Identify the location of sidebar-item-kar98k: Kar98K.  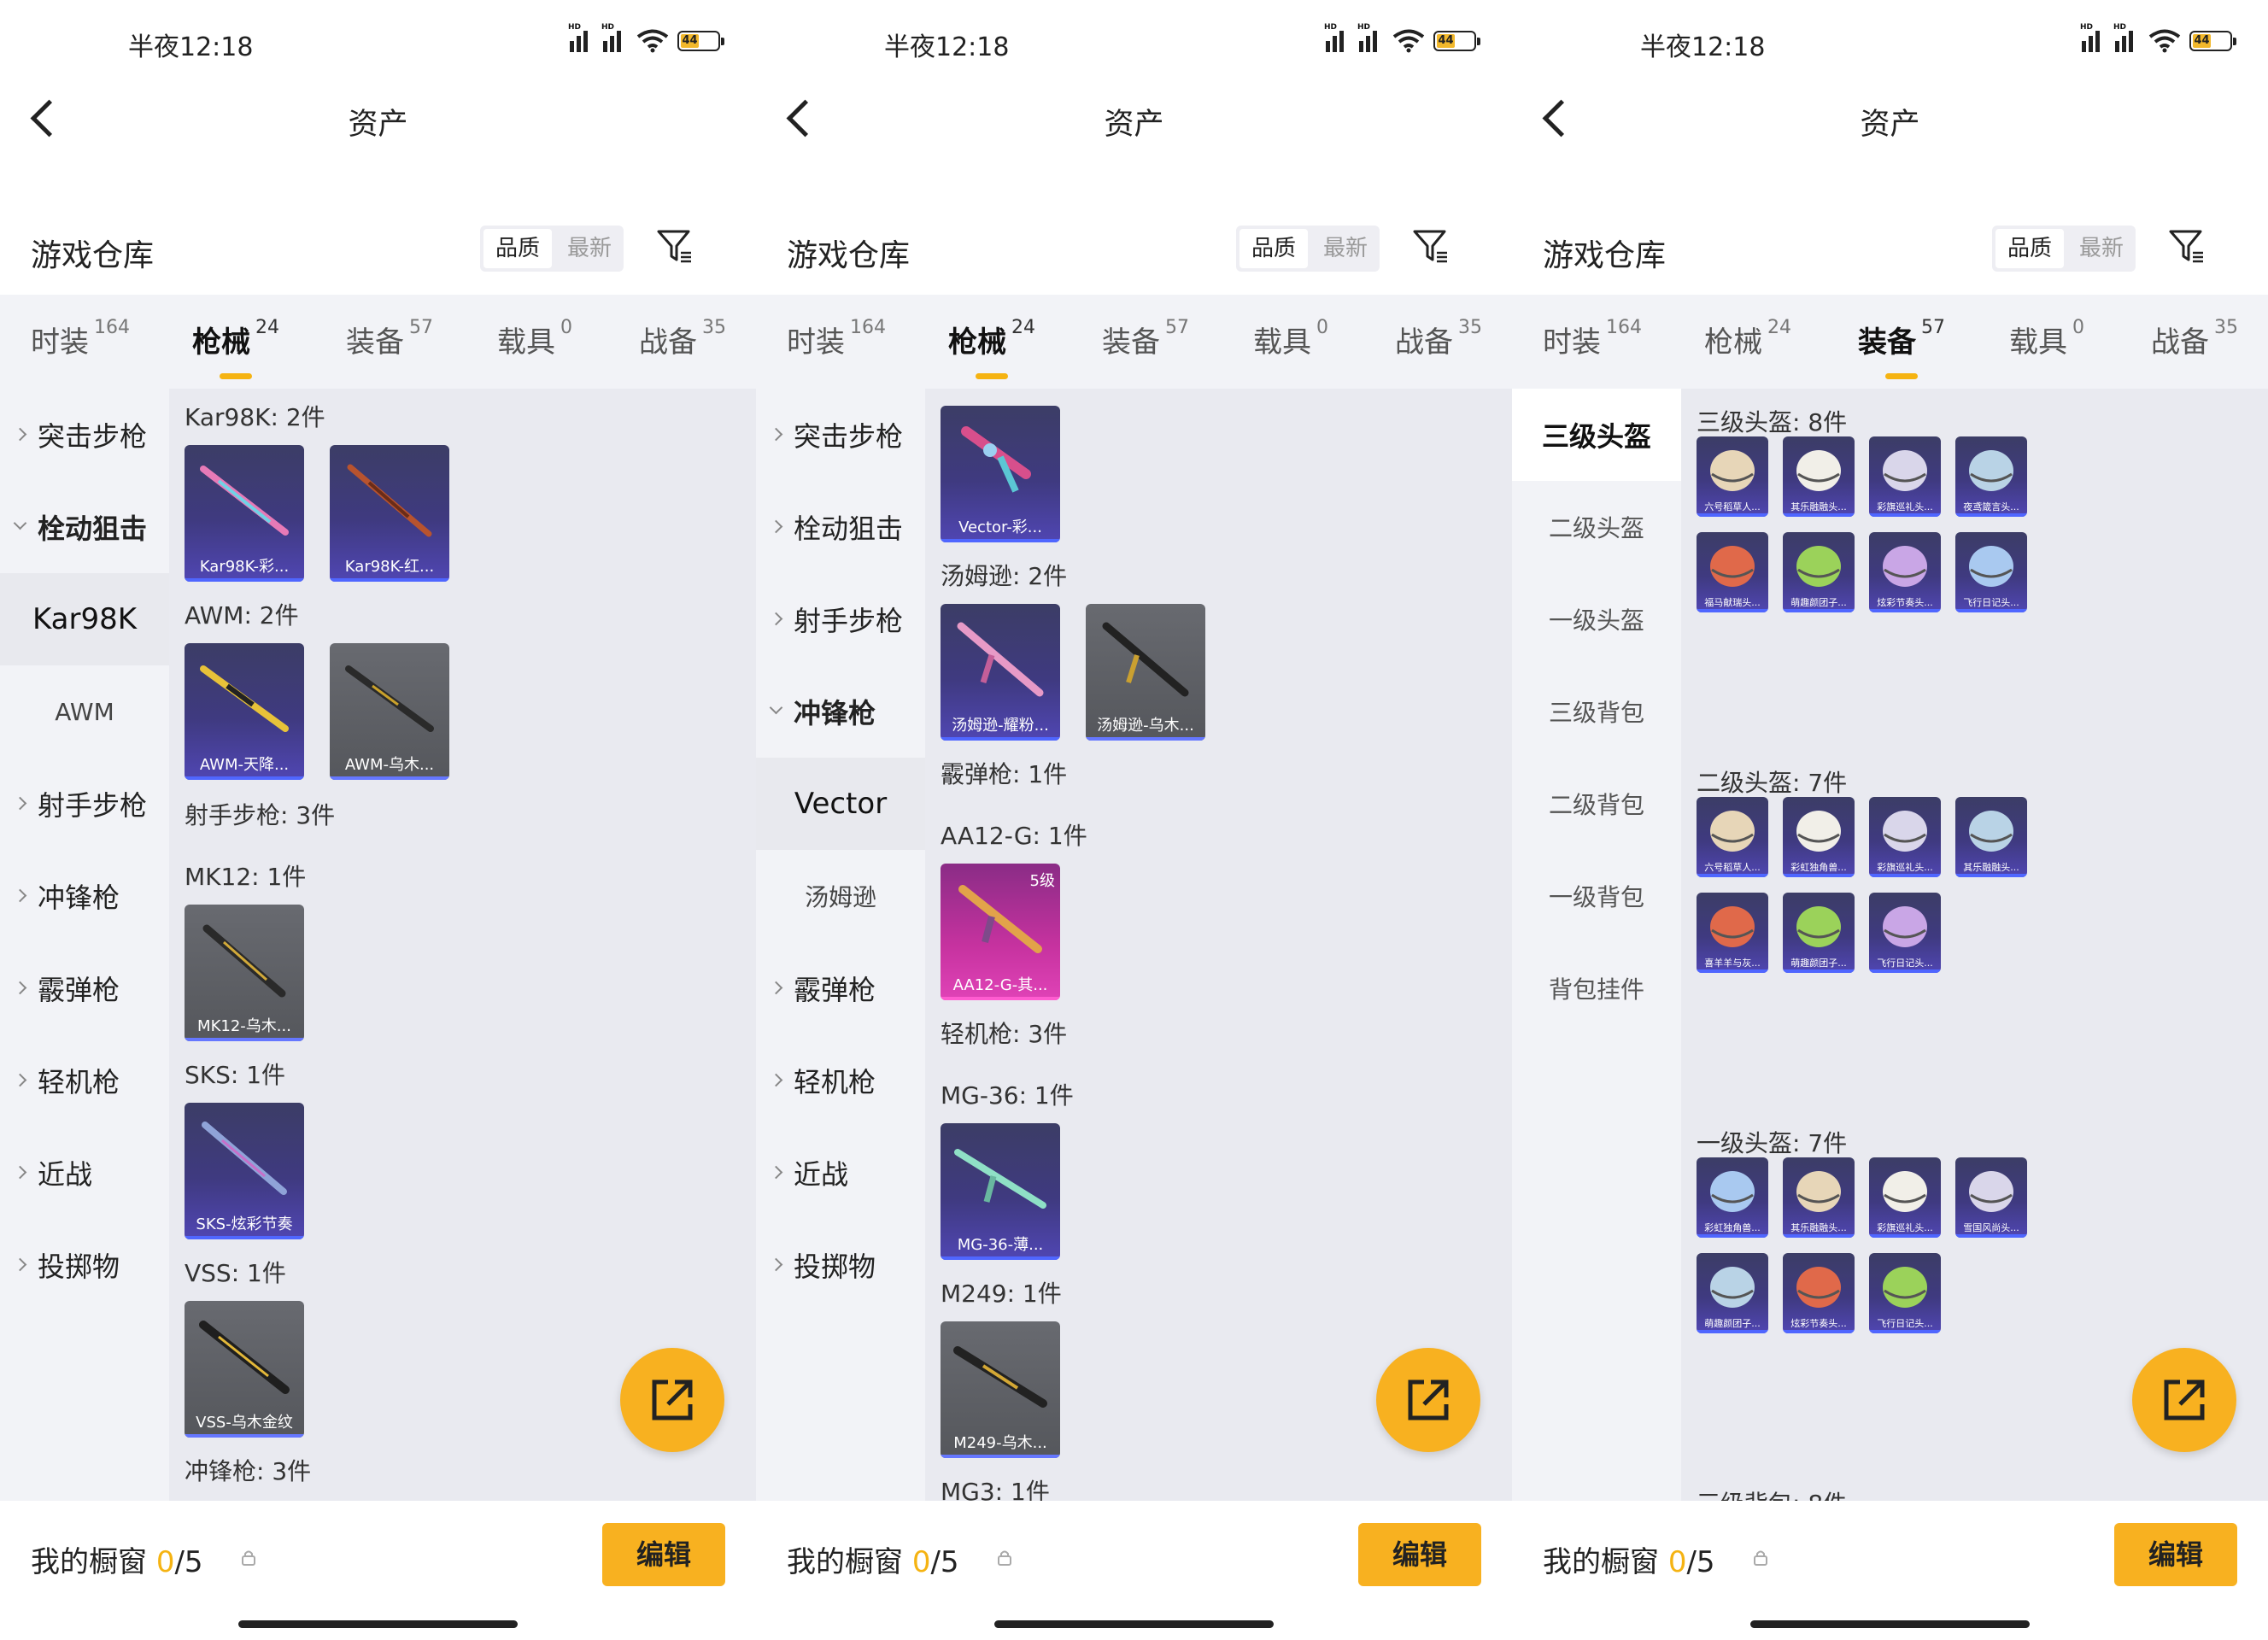
(84, 619).